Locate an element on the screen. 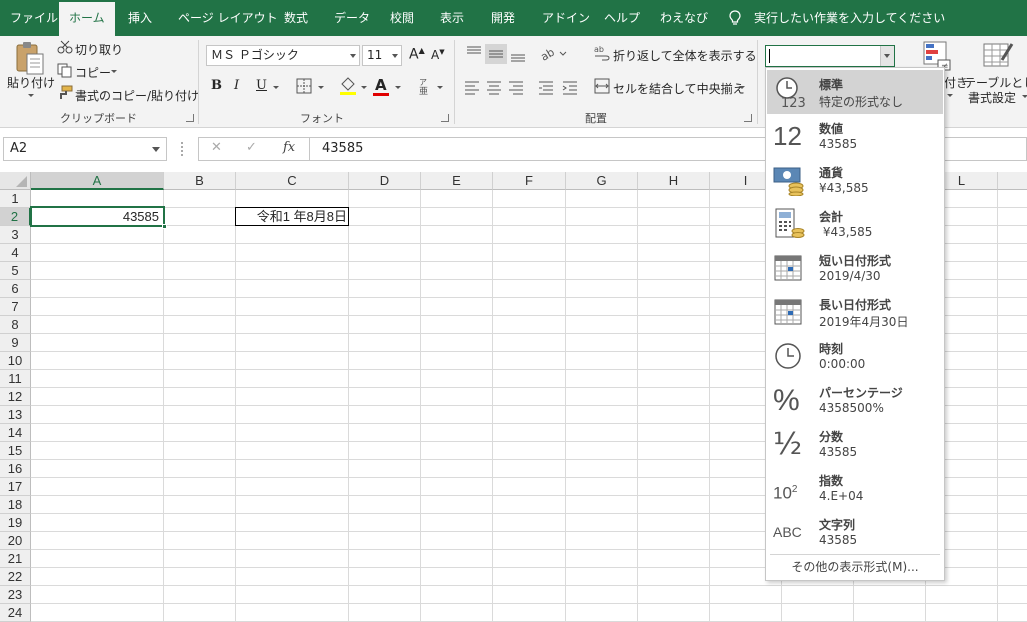 The height and width of the screenshot is (622, 1027). row-header-5: 5 is located at coordinates (15, 271).